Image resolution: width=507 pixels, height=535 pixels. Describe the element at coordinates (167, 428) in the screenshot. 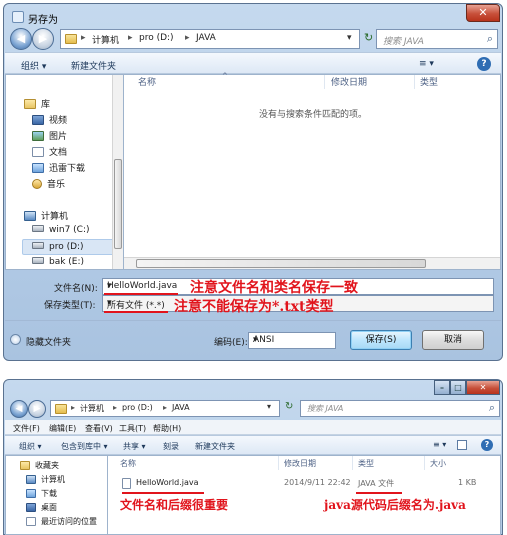

I see `menu-help: 帮助(H)` at that location.